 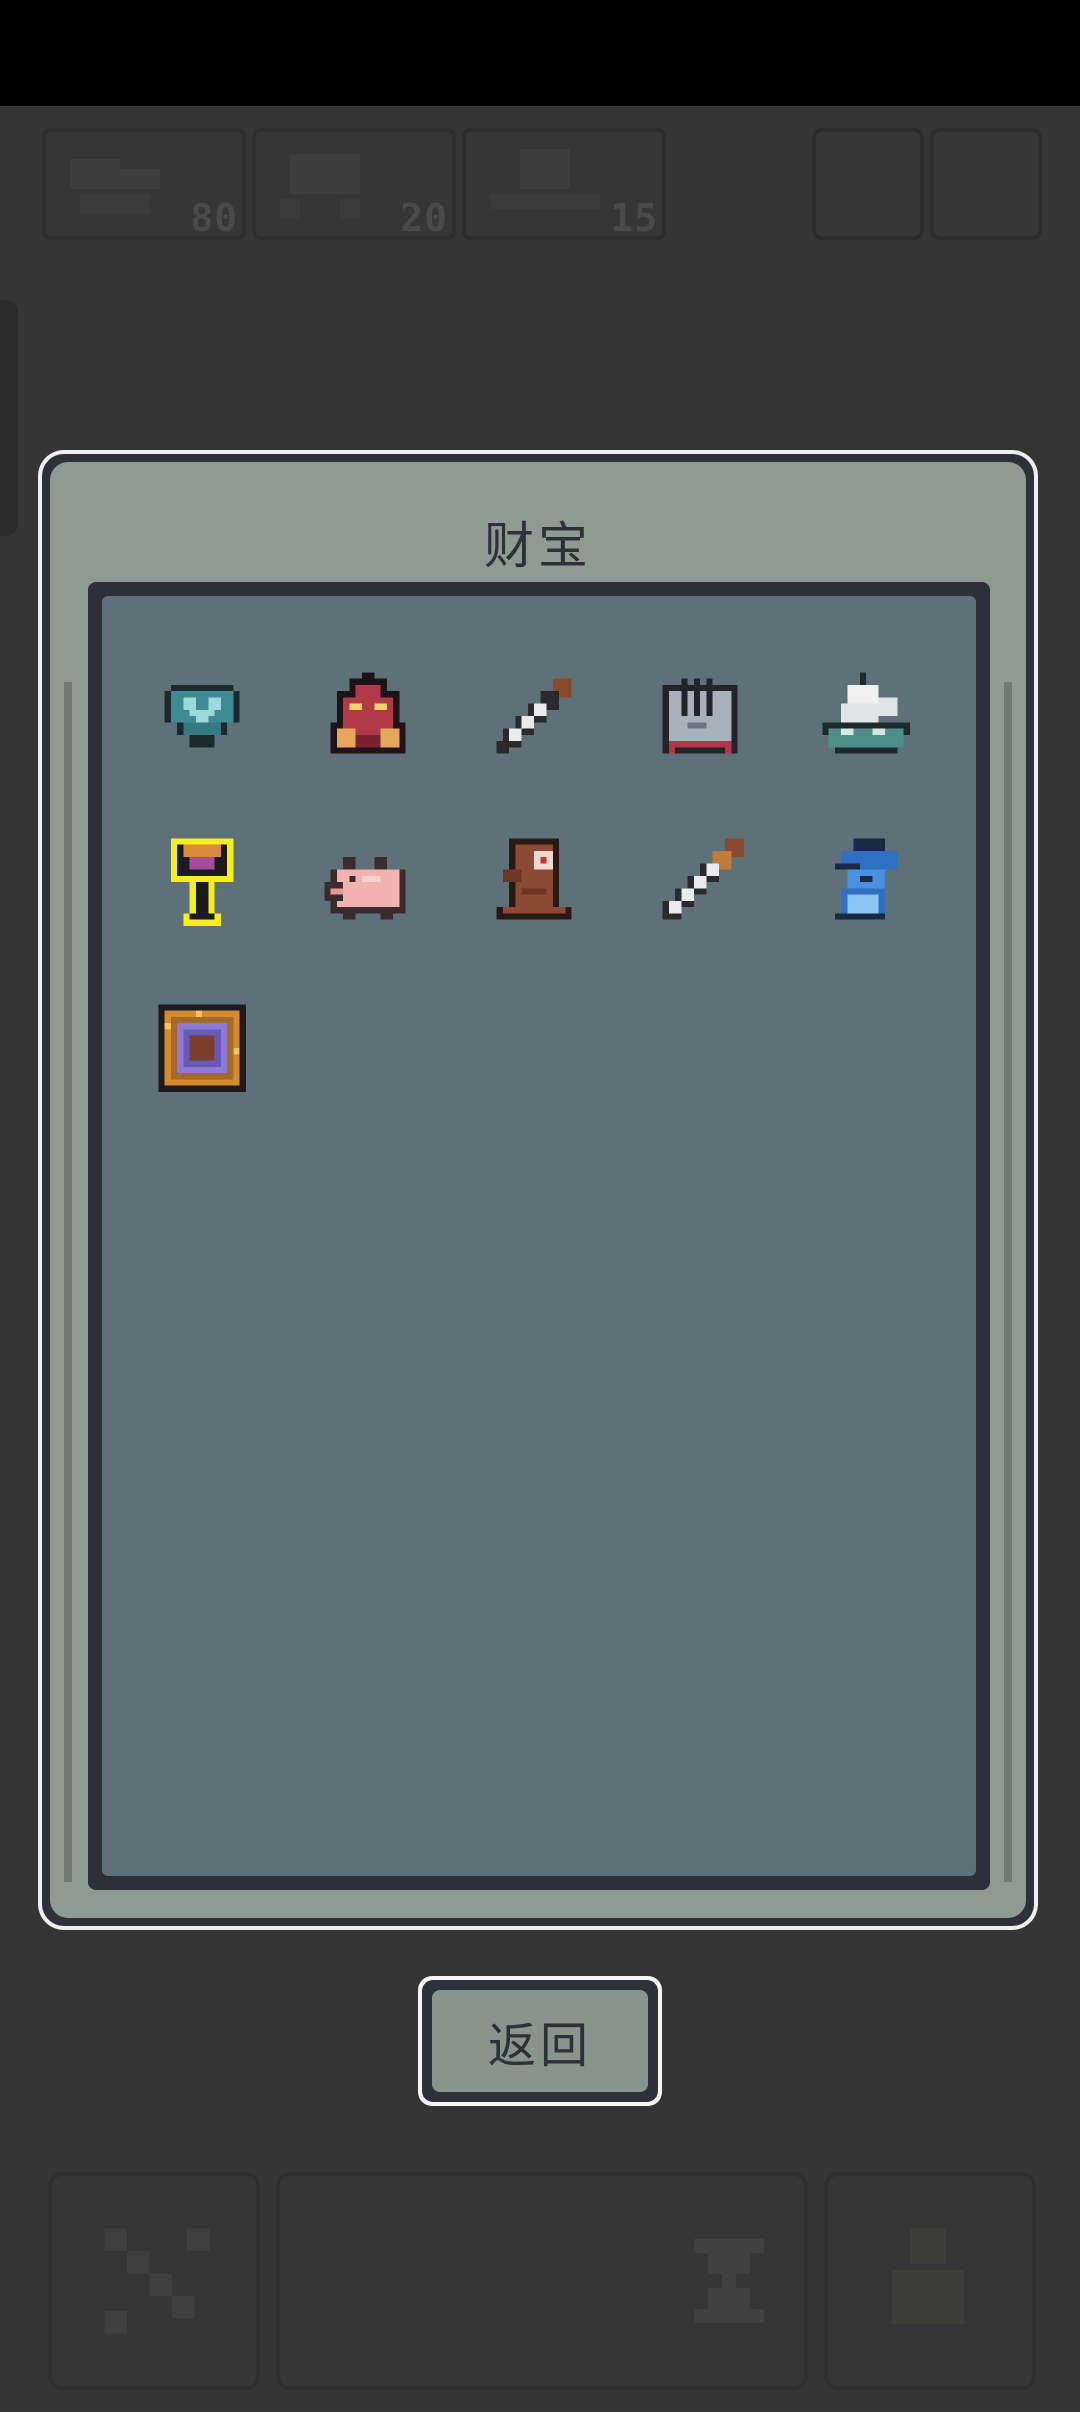 What do you see at coordinates (866, 716) in the screenshot?
I see `sailing-ship-icon` at bounding box center [866, 716].